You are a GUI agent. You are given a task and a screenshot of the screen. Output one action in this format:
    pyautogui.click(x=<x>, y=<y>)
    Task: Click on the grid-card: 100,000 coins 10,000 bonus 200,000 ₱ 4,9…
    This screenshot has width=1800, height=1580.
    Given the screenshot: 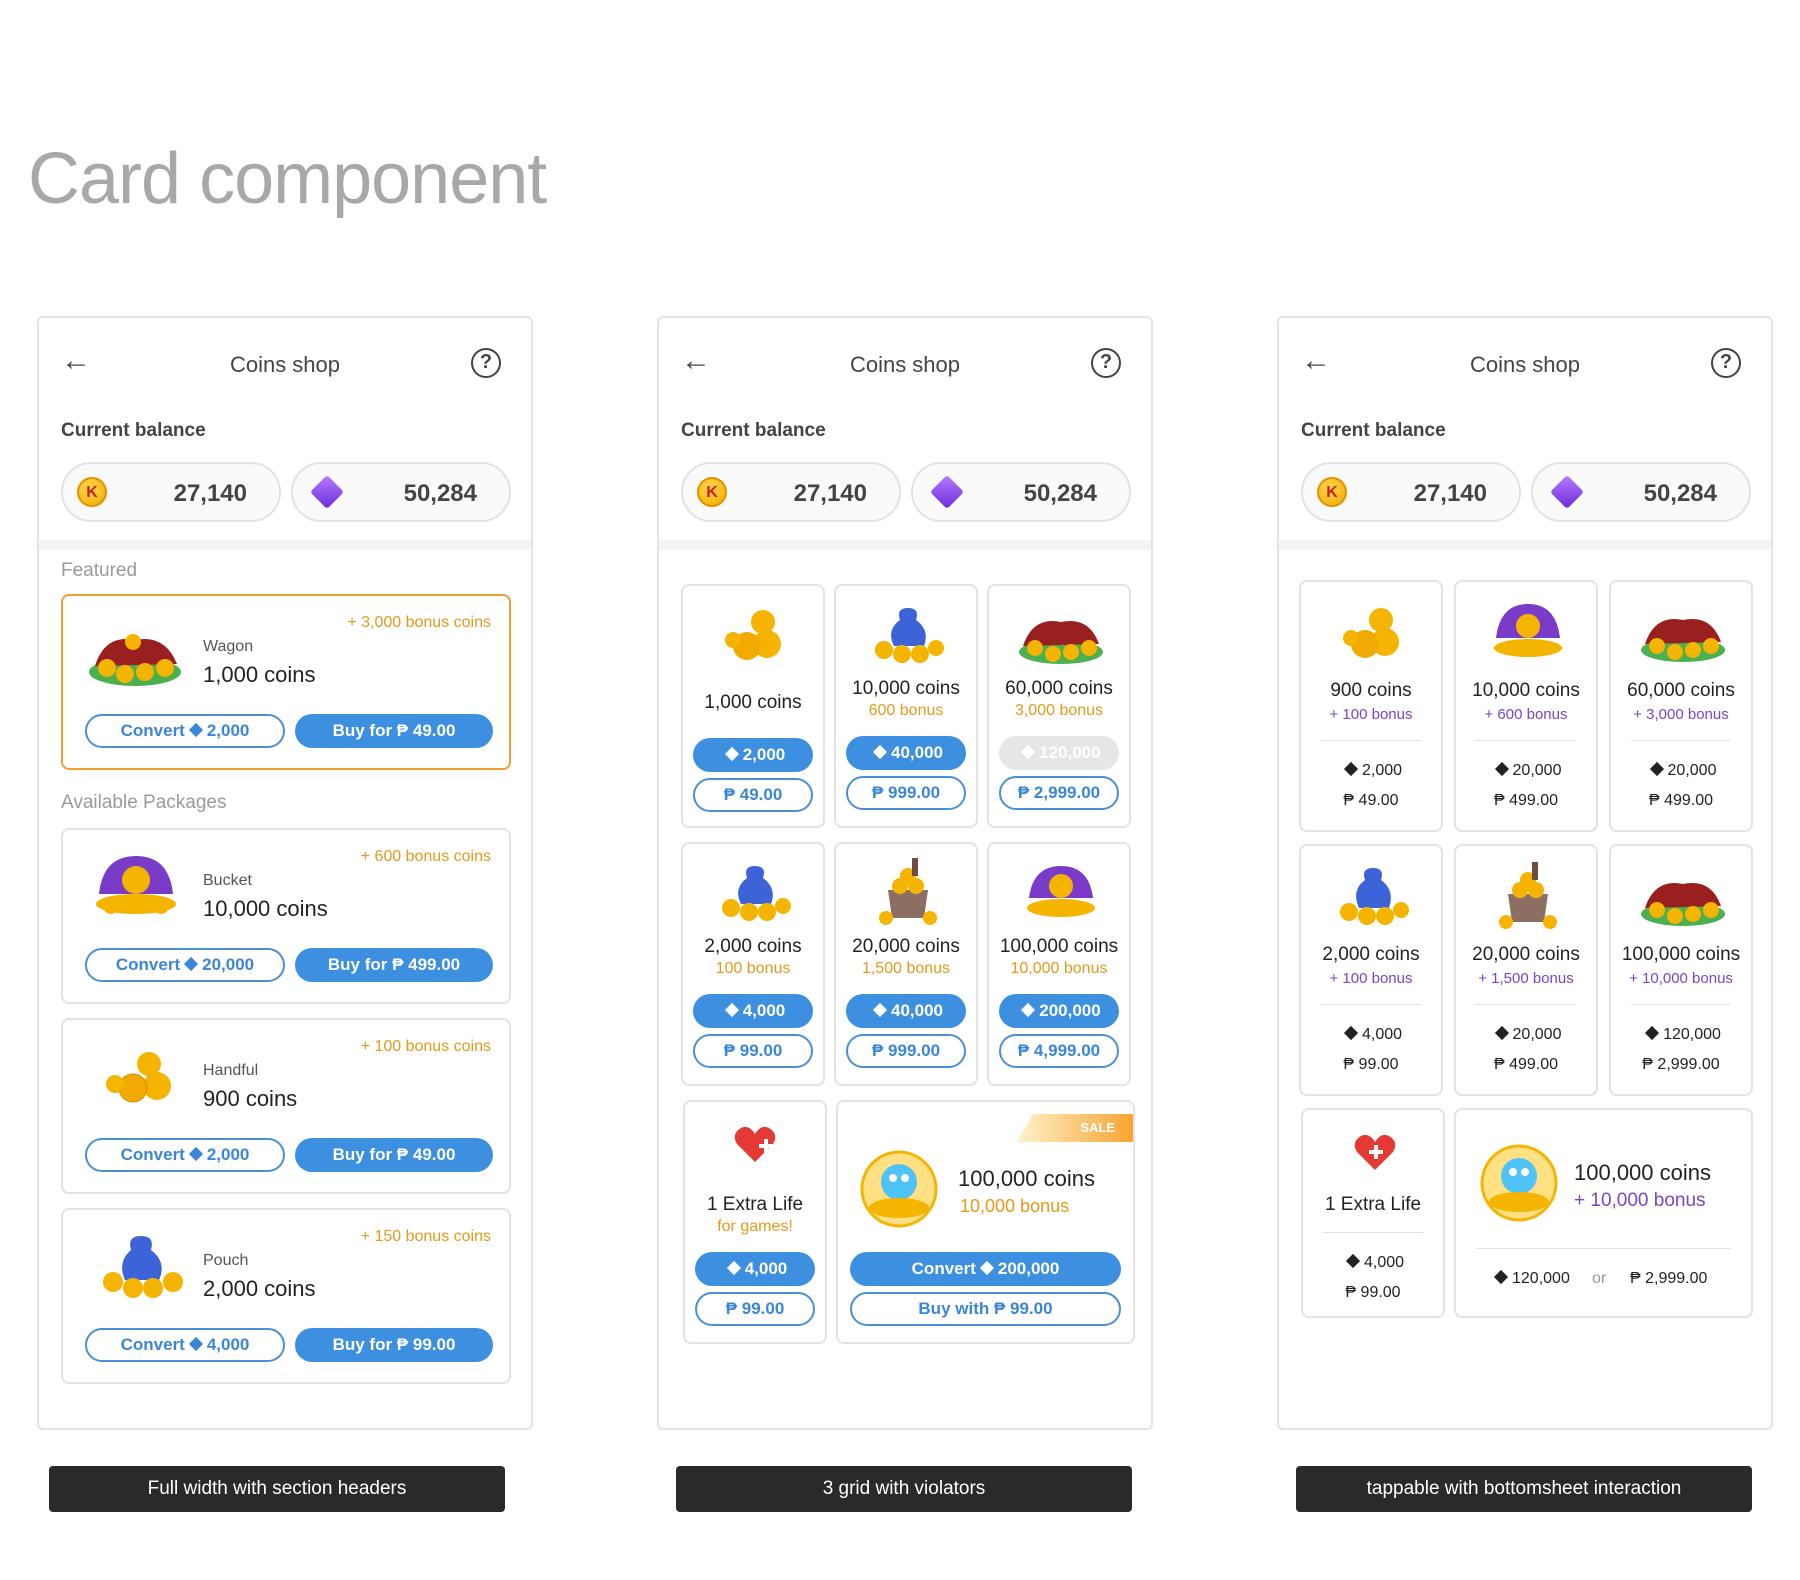 What is the action you would take?
    pyautogui.click(x=1059, y=964)
    